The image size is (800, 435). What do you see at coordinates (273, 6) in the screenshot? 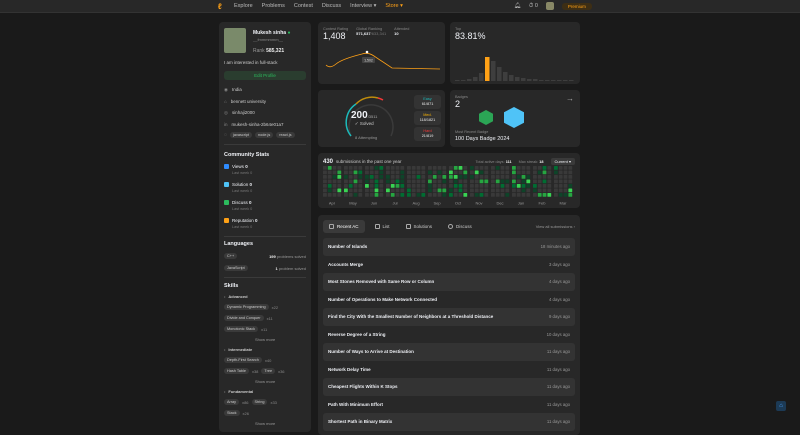
I see `nav-problems: Problems` at bounding box center [273, 6].